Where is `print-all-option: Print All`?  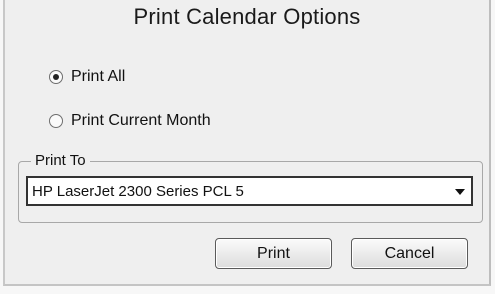
print-all-option: Print All is located at coordinates (87, 77).